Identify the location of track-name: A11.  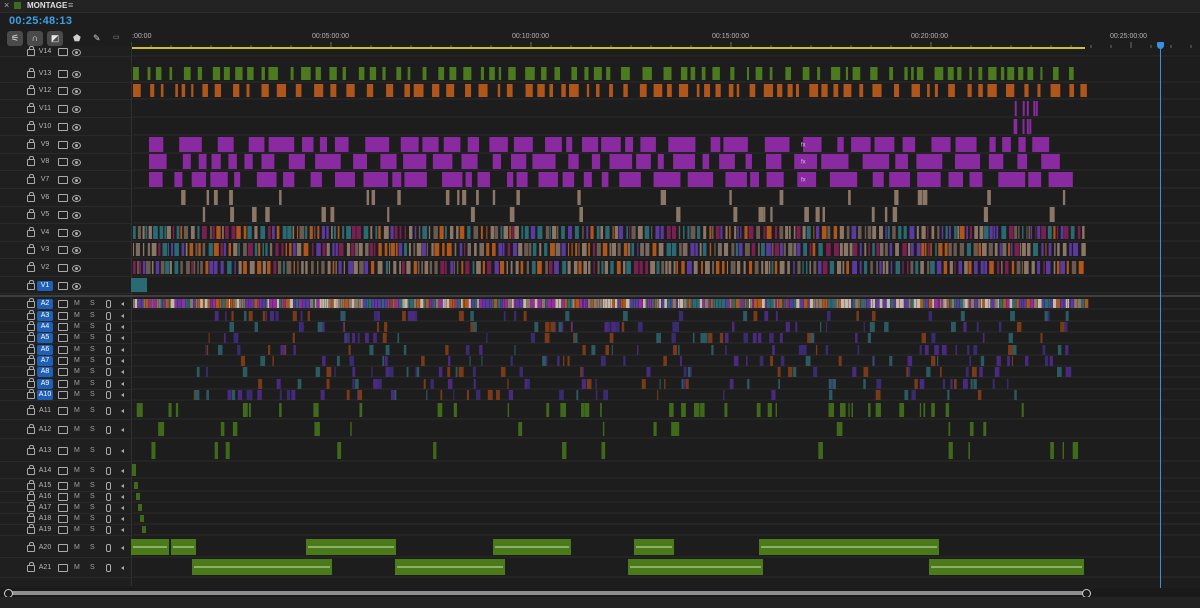
(45, 411).